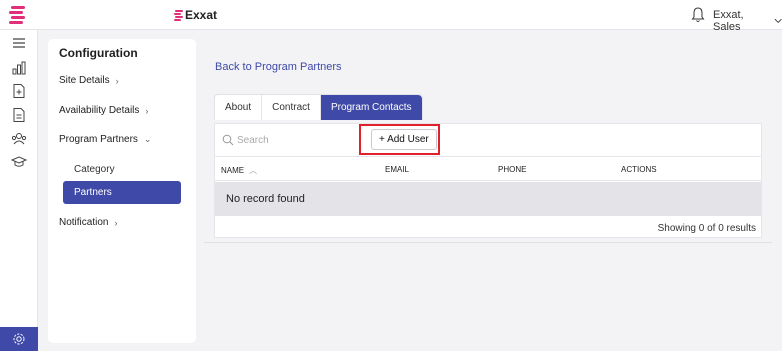 The width and height of the screenshot is (782, 351). What do you see at coordinates (19, 115) in the screenshot?
I see `document-icon` at bounding box center [19, 115].